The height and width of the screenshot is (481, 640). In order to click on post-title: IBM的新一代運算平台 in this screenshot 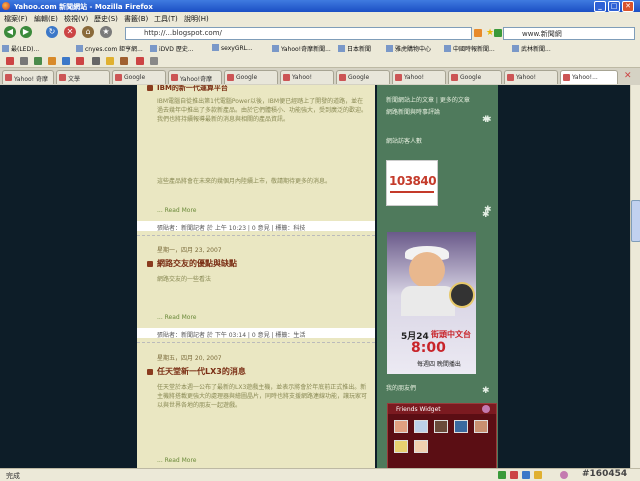, I will do `click(192, 89)`.